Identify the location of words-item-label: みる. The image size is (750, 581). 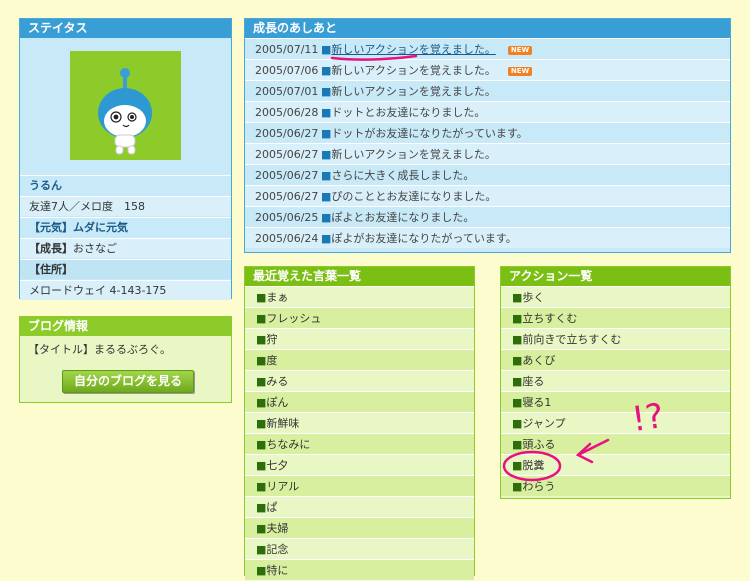
(277, 381).